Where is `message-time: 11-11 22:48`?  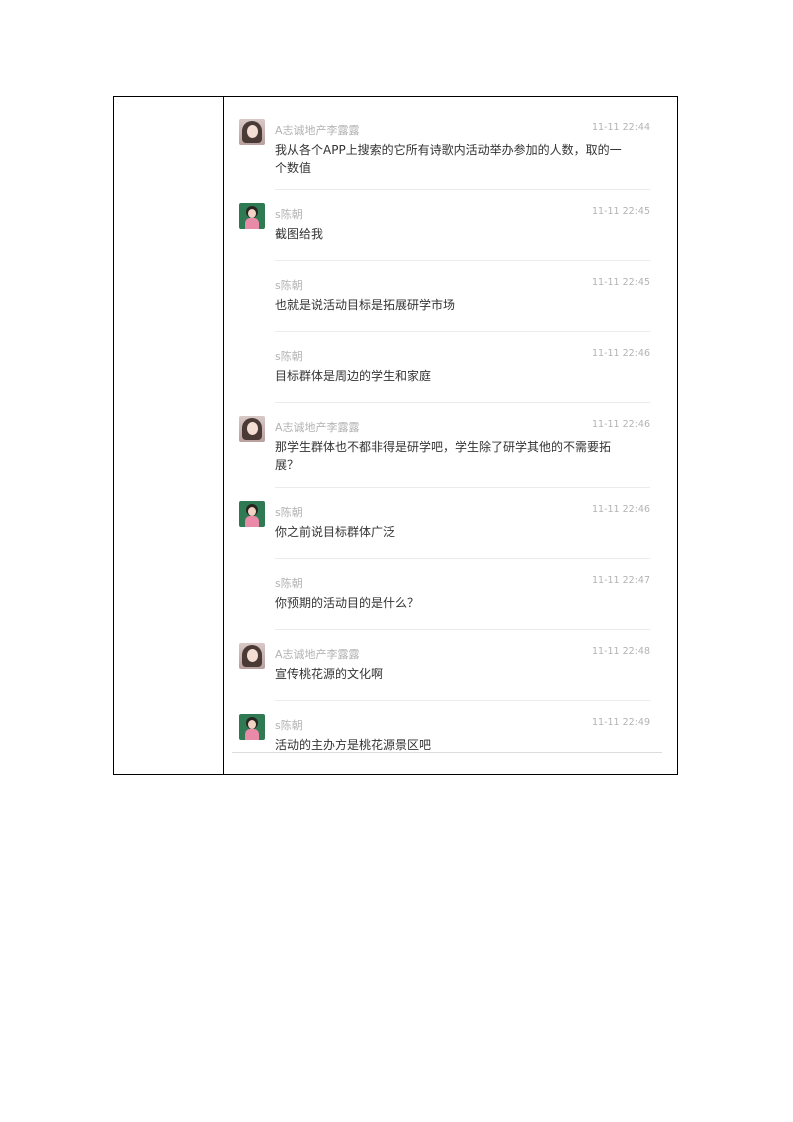
message-time: 11-11 22:48 is located at coordinates (620, 651).